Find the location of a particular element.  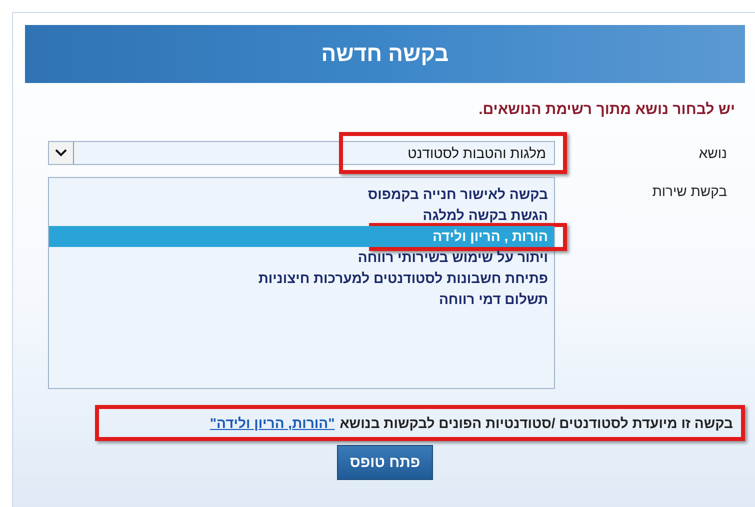

subject-select: מלגות והטבות לסטודנט is located at coordinates (301, 153).